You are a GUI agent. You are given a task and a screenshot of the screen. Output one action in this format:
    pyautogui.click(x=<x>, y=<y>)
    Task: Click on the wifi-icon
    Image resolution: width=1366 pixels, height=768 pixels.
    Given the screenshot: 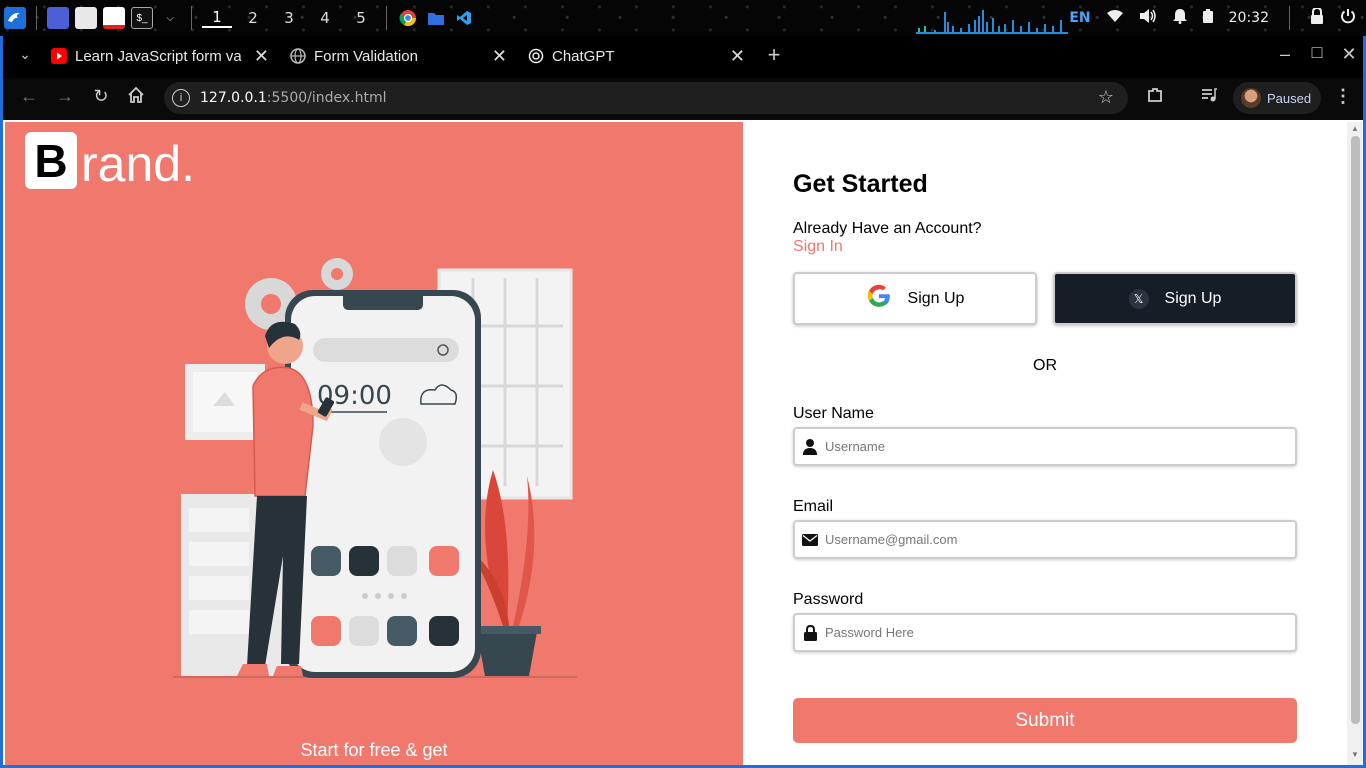 What is the action you would take?
    pyautogui.click(x=1114, y=18)
    